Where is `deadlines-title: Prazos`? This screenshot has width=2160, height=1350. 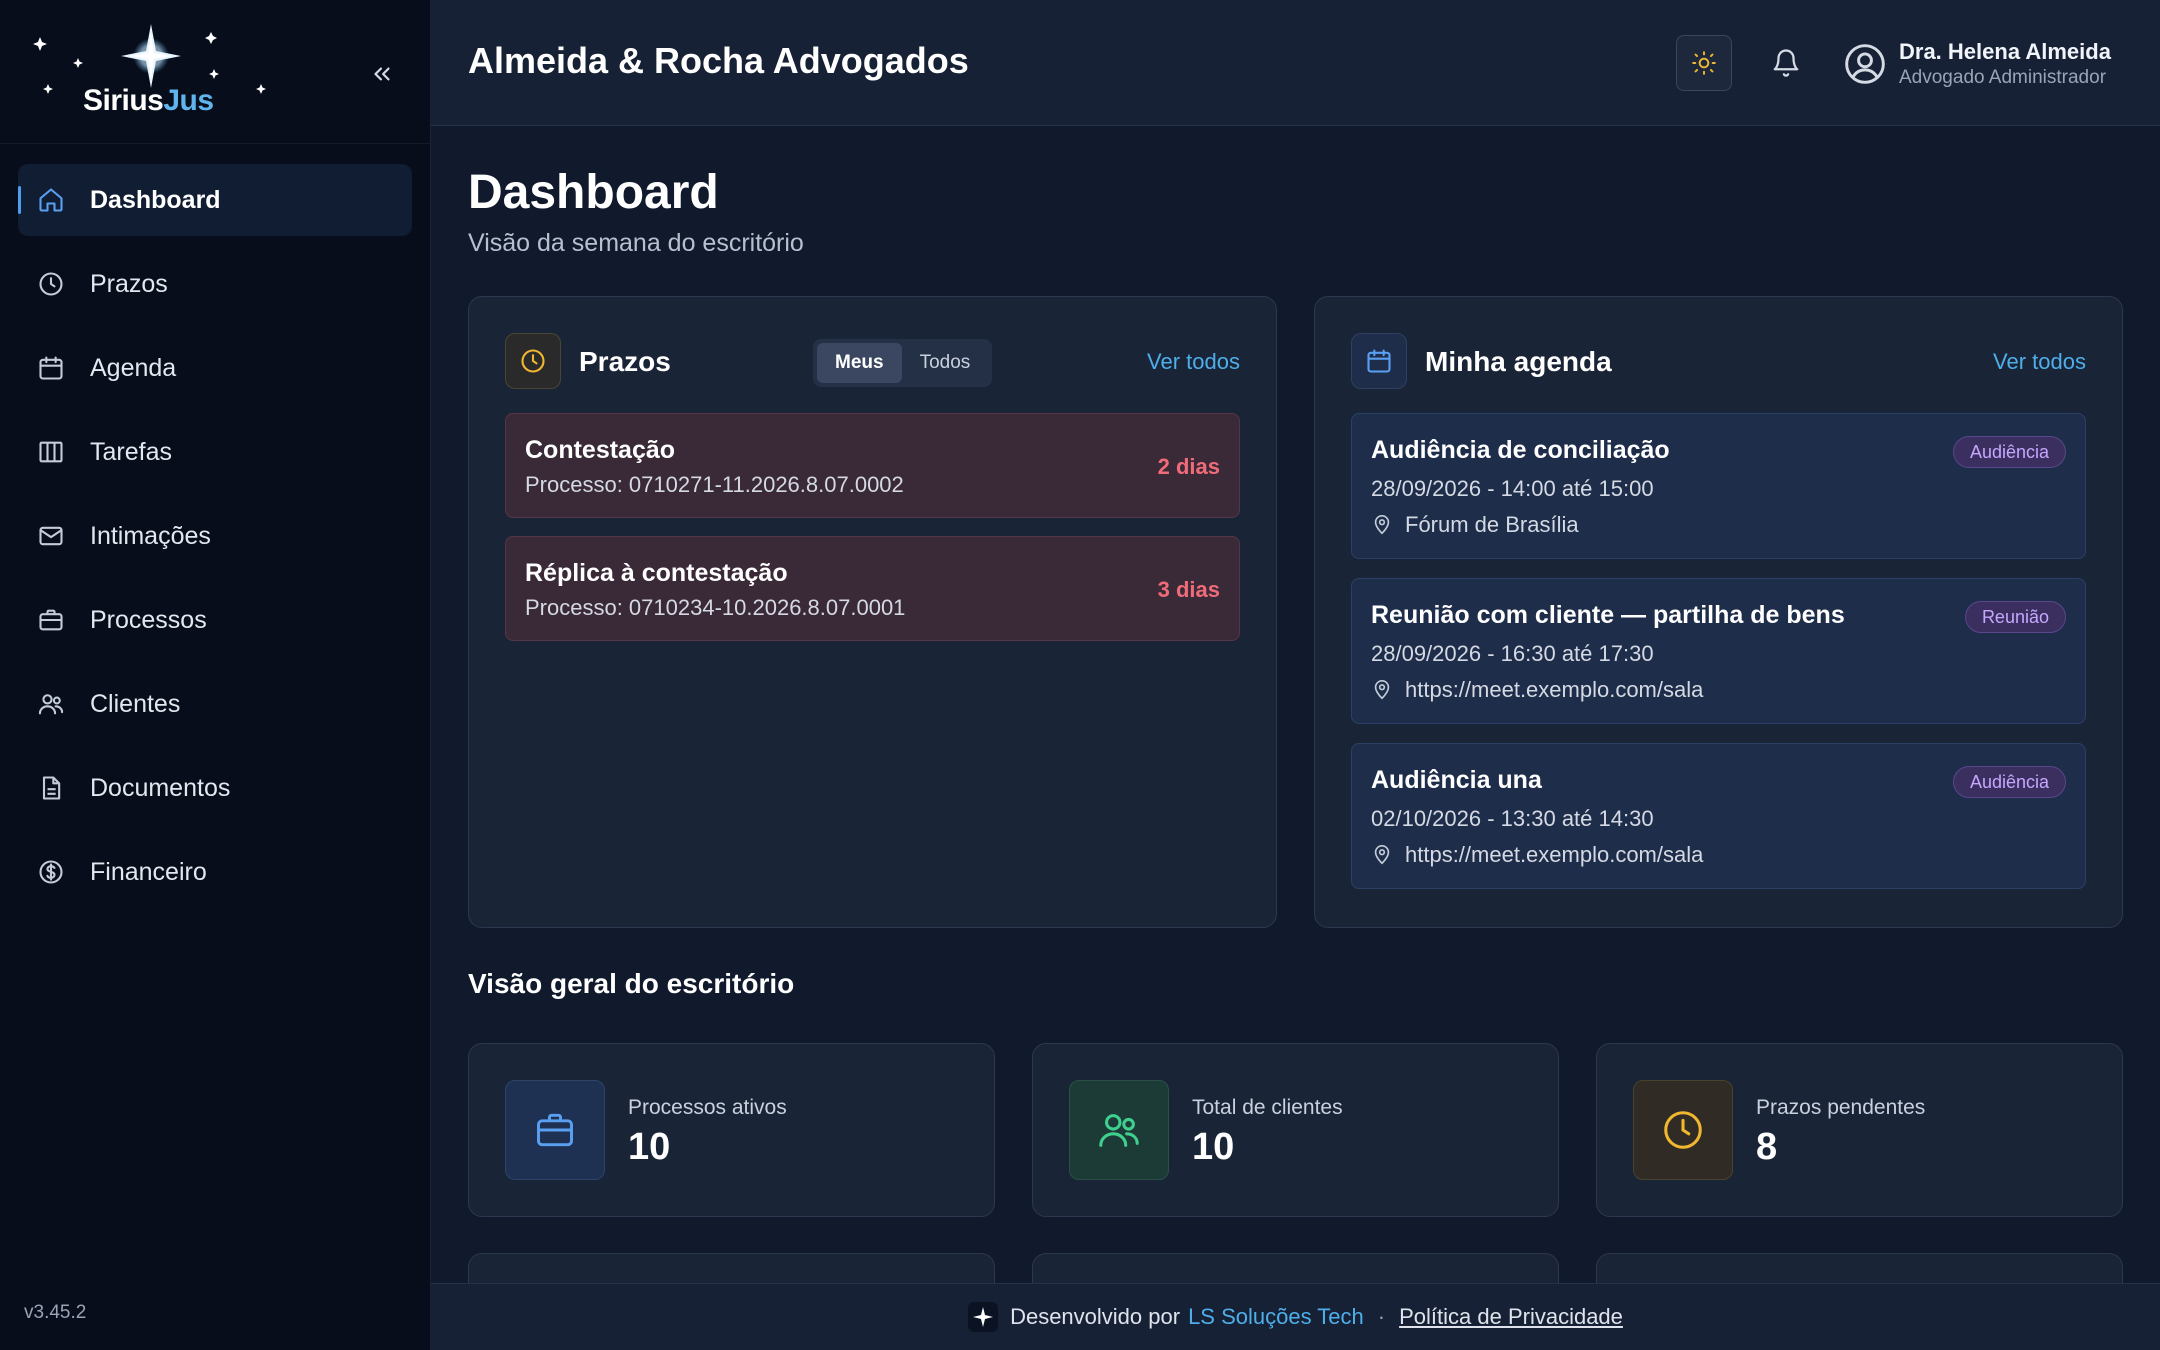
deadlines-title: Prazos is located at coordinates (625, 361).